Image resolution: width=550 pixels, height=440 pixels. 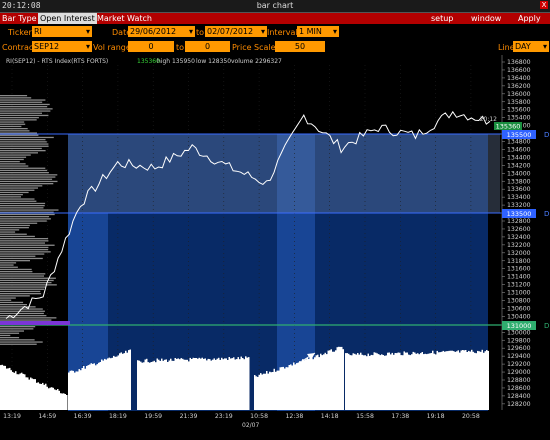 What do you see at coordinates (519, 388) in the screenshot?
I see `price-tick-label: 128600` at bounding box center [519, 388].